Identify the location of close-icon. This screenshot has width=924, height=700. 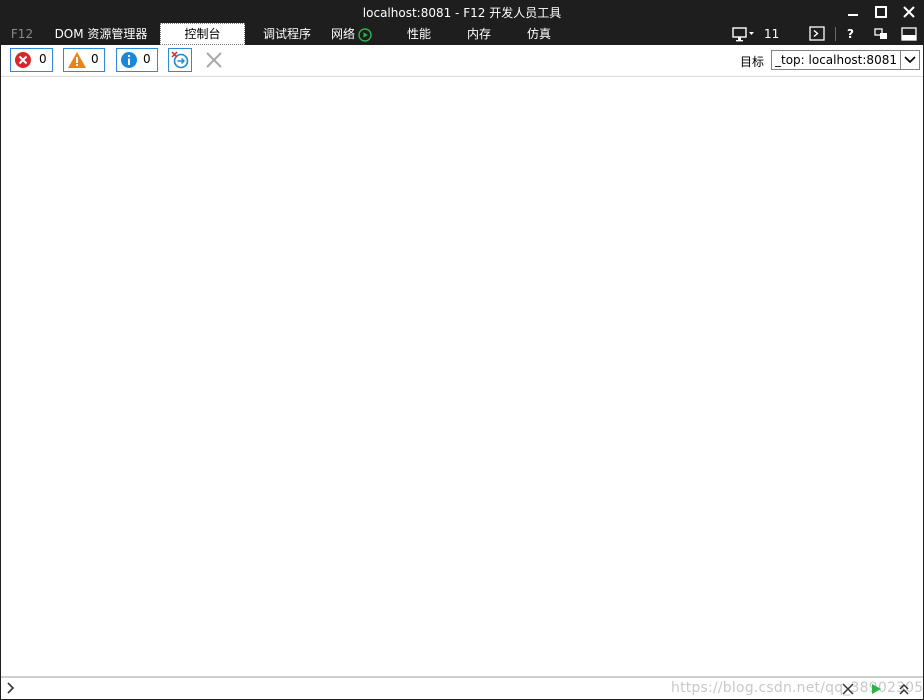
(909, 12).